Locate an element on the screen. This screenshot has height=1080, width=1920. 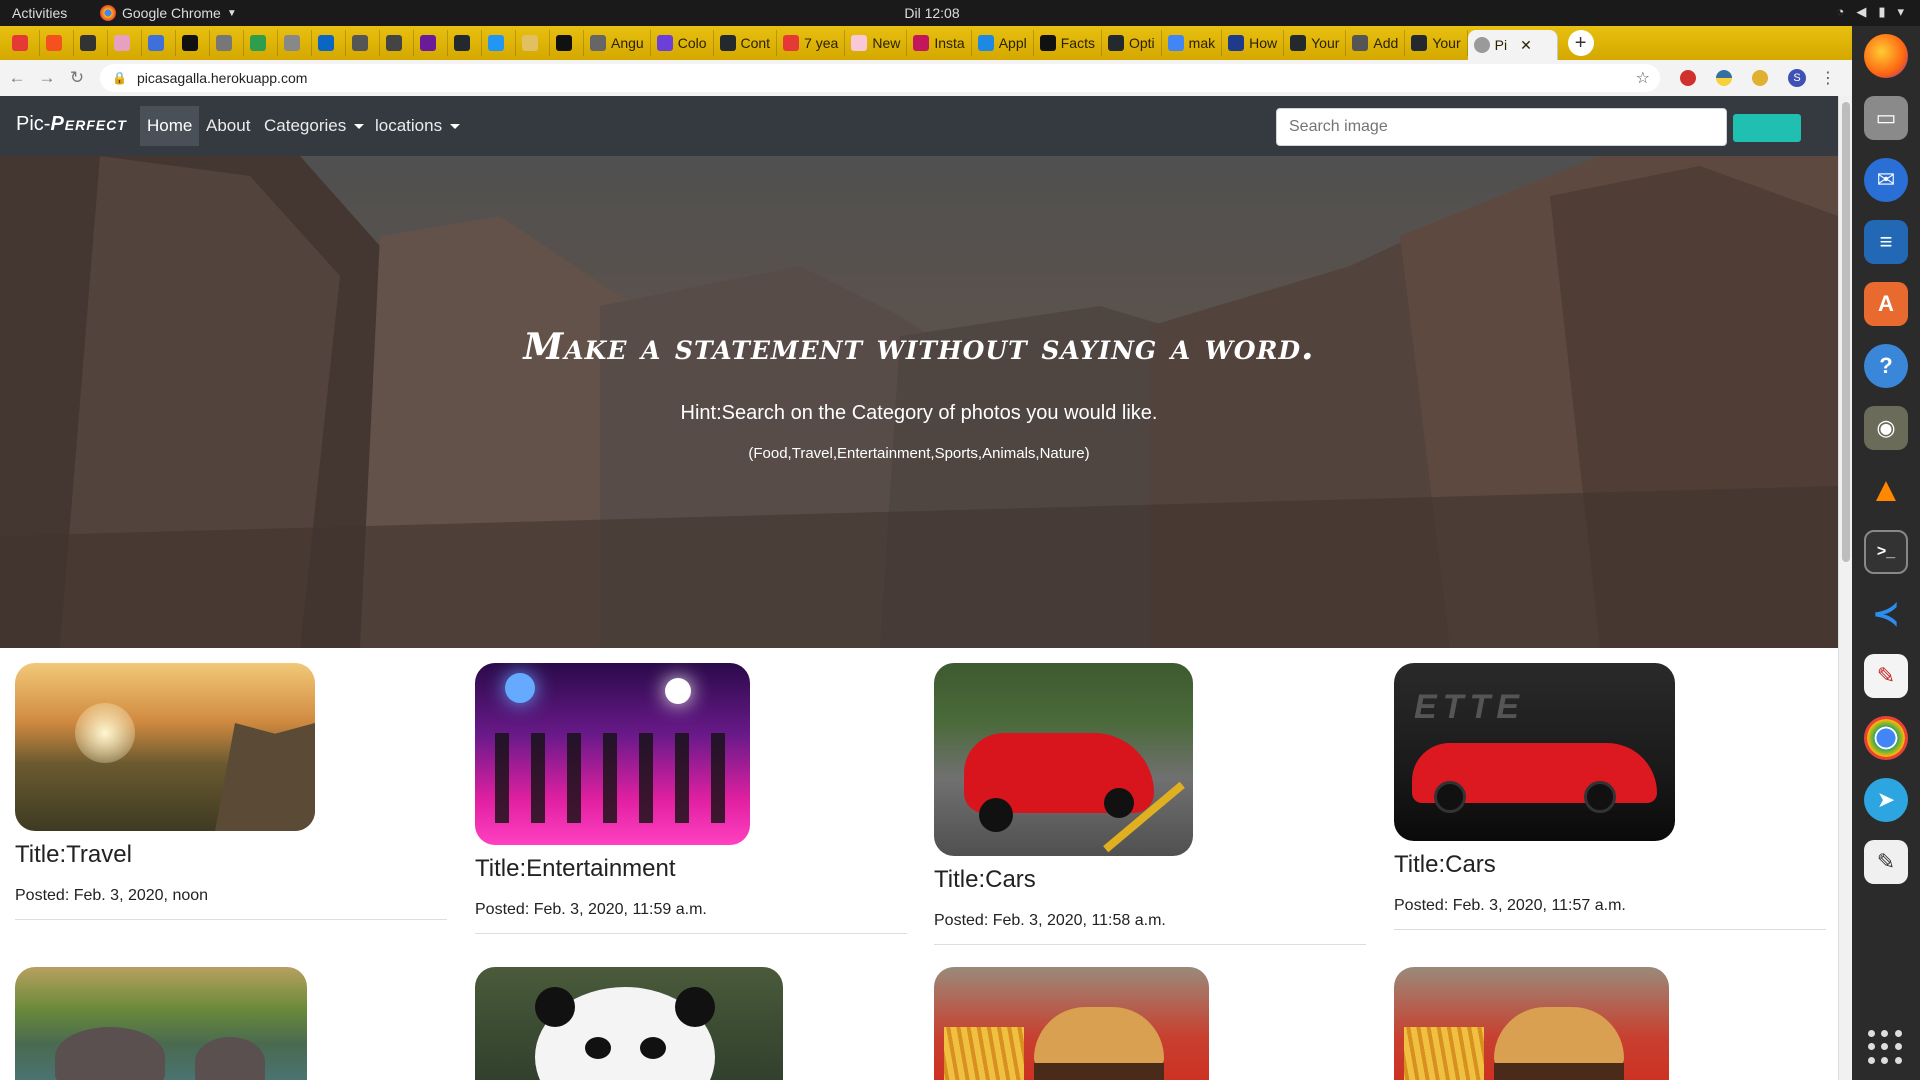
forward-button: → is located at coordinates (47, 78).